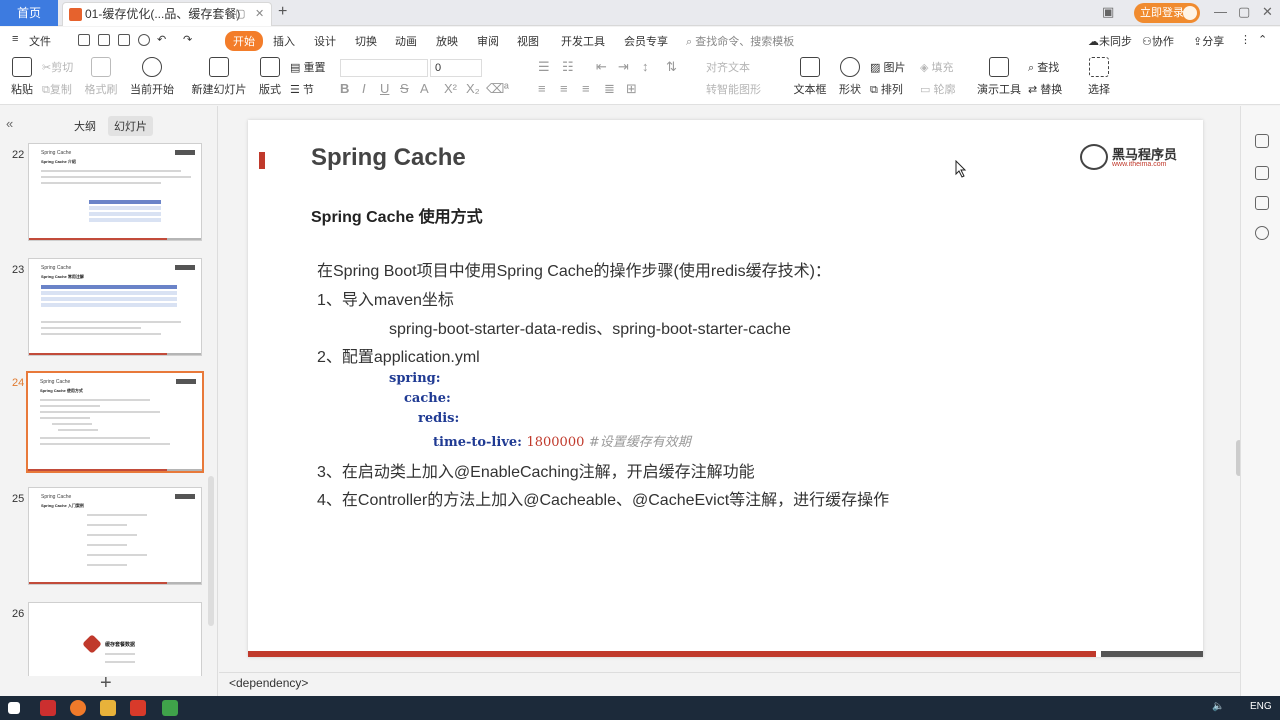 This screenshot has height=720, width=1280. I want to click on menu-tab-home: 开始, so click(244, 41).